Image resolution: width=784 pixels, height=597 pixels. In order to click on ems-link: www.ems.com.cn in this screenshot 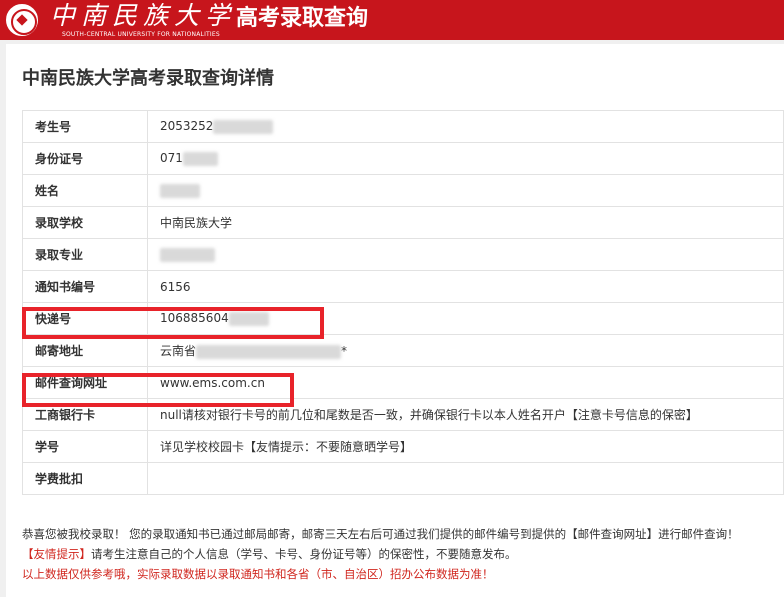, I will do `click(465, 382)`.